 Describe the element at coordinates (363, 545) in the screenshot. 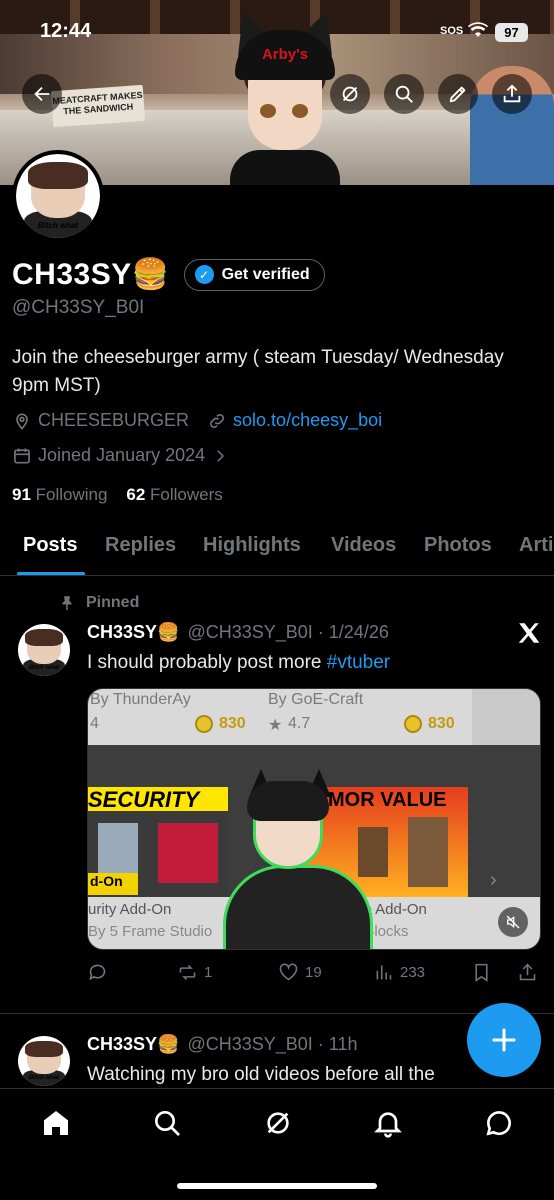

I see `tab-videos: Videos` at that location.